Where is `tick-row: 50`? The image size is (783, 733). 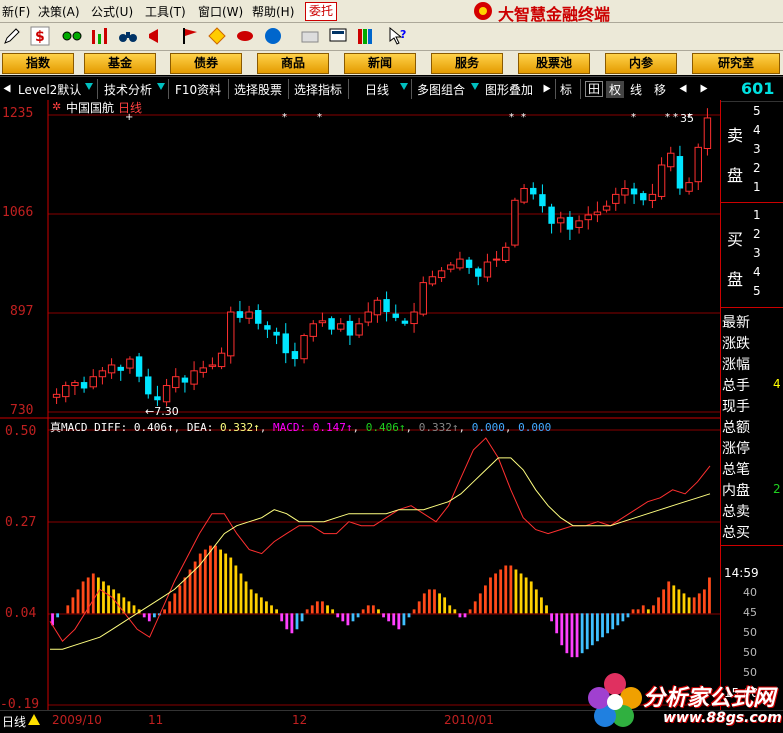
tick-row: 50 is located at coordinates (750, 632).